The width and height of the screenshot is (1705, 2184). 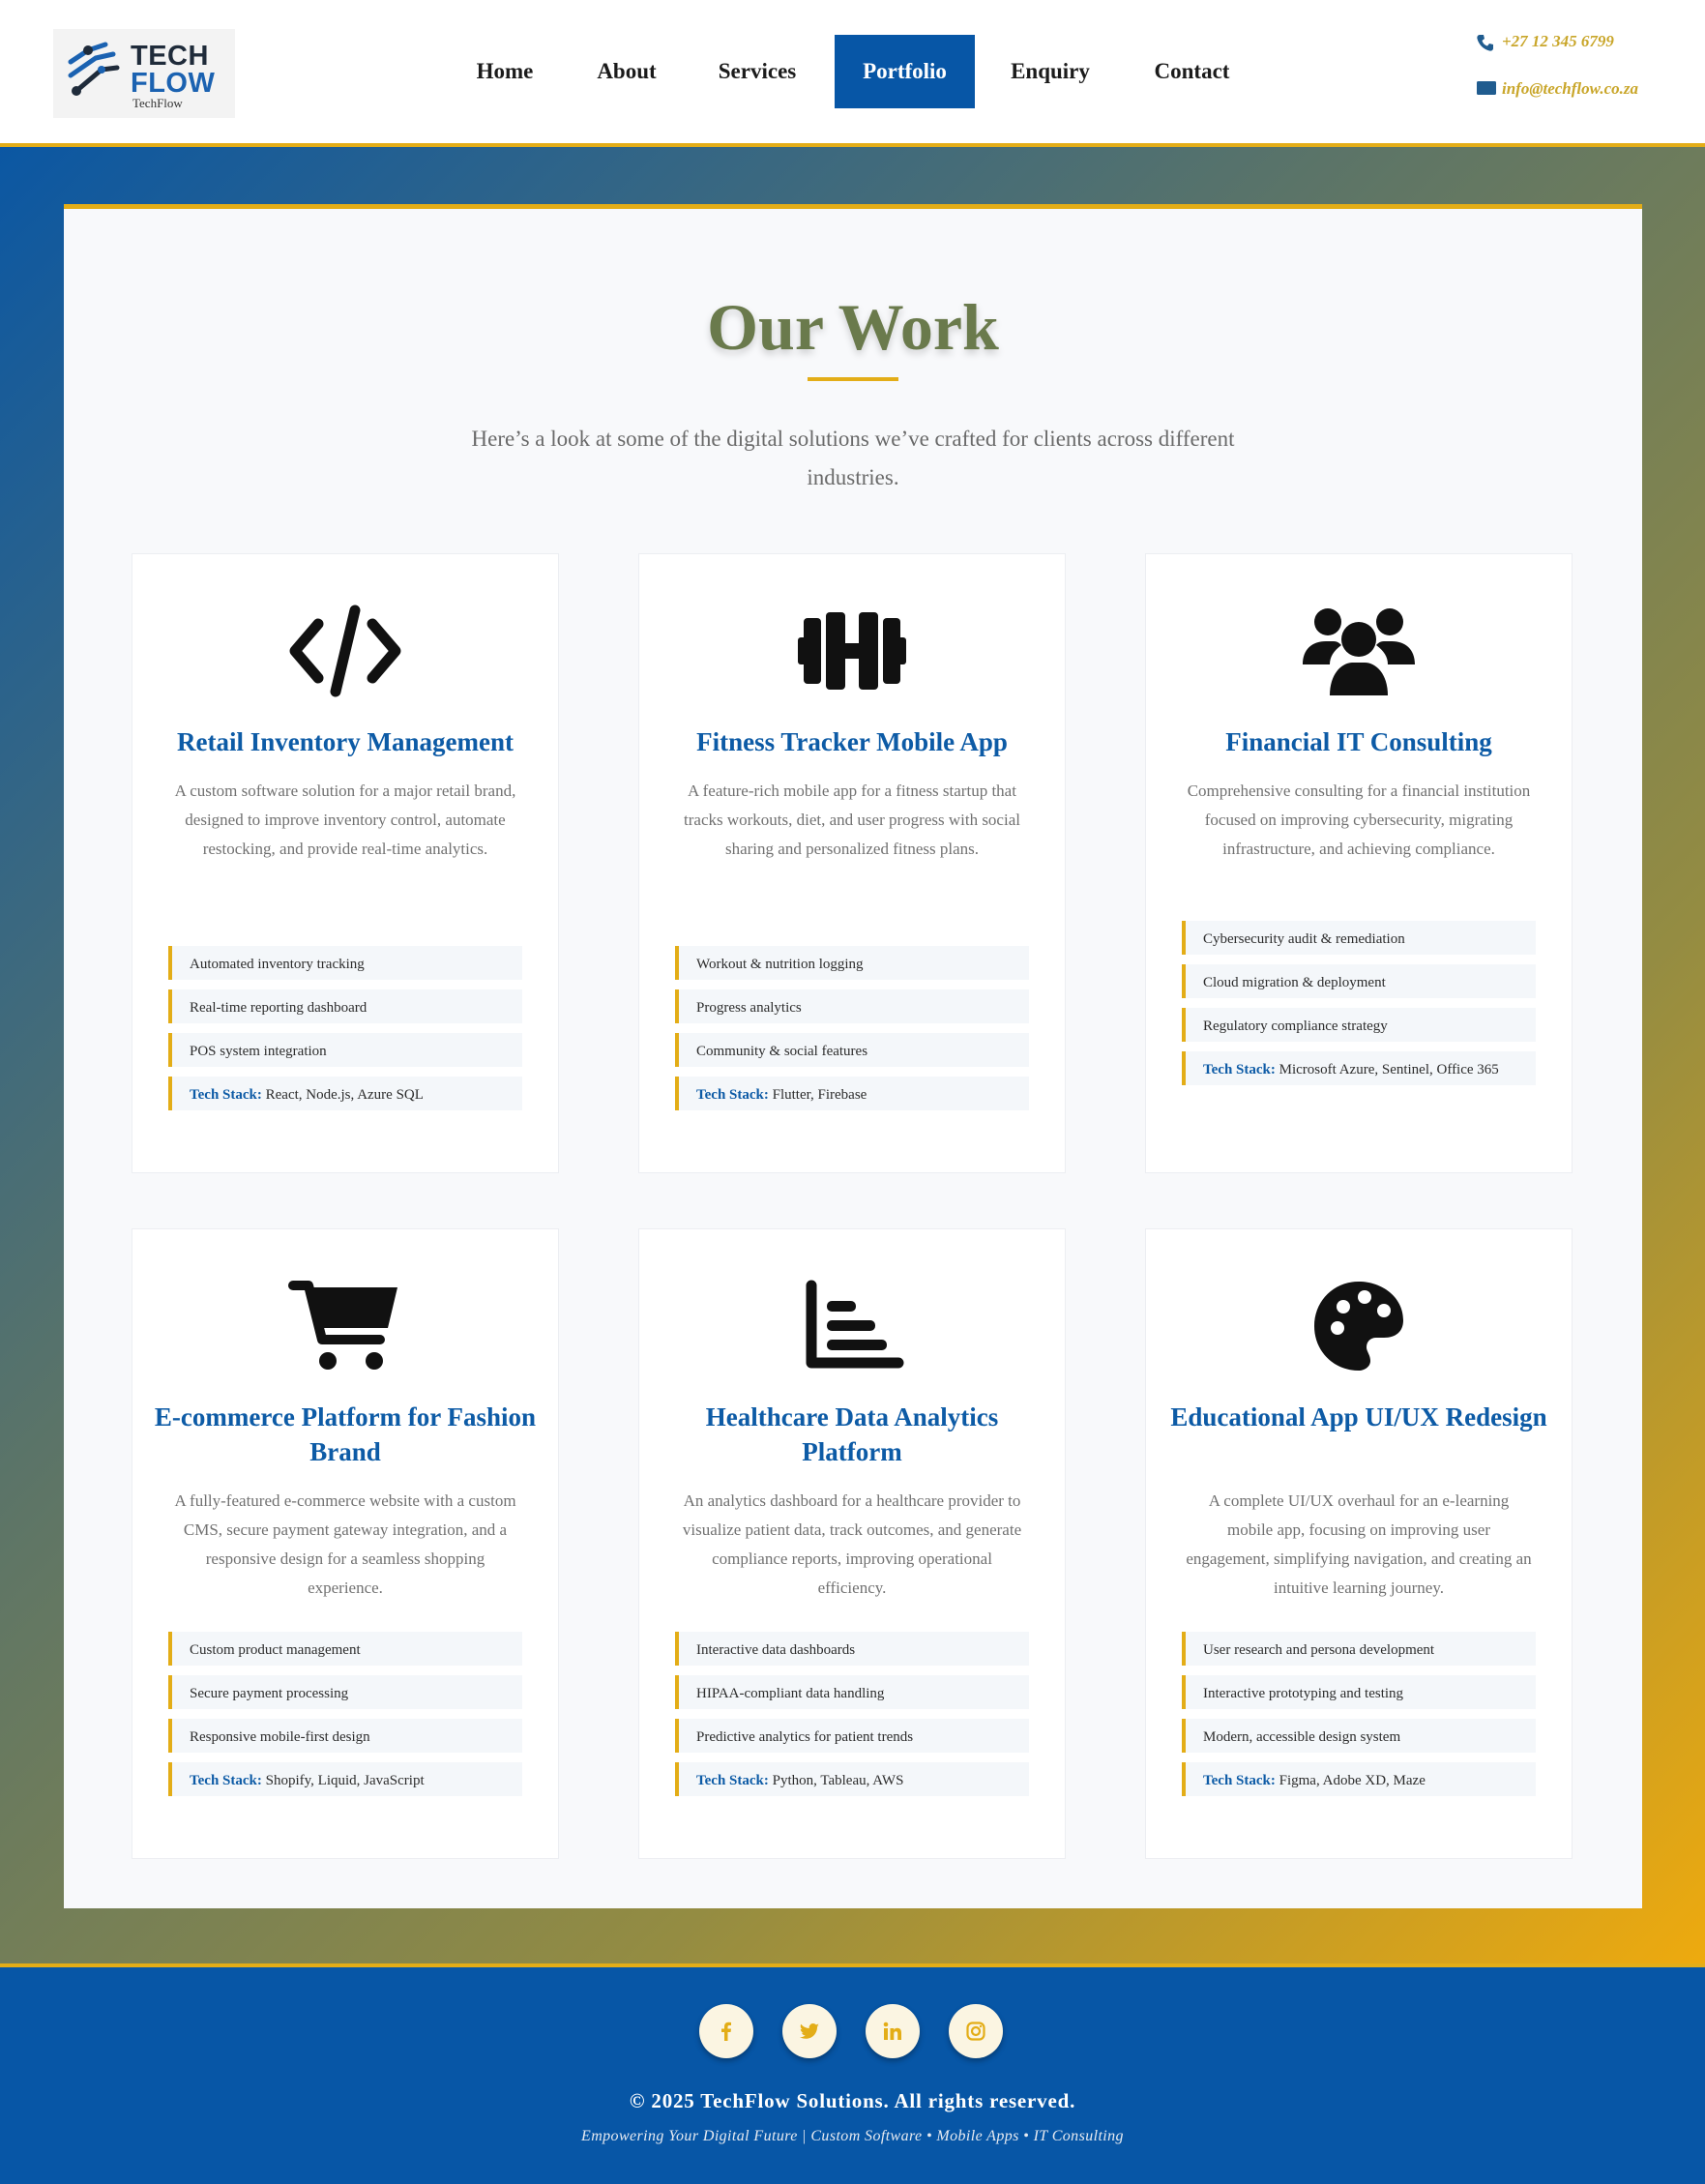 What do you see at coordinates (1359, 1025) in the screenshot?
I see `feature-item: Regulatory compliance strategy` at bounding box center [1359, 1025].